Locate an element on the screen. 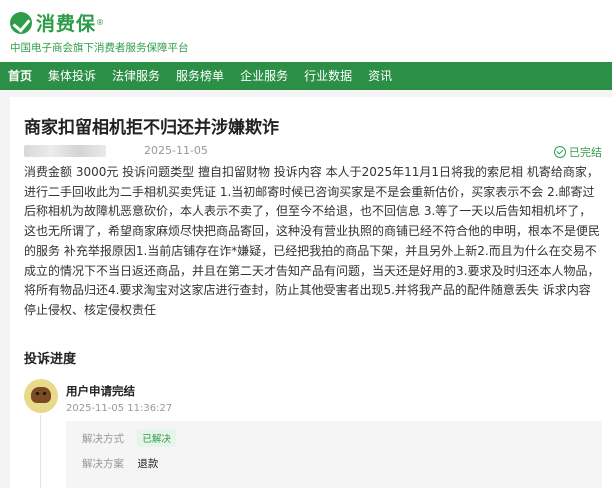  nav-industry-data: 行业数据 is located at coordinates (328, 76).